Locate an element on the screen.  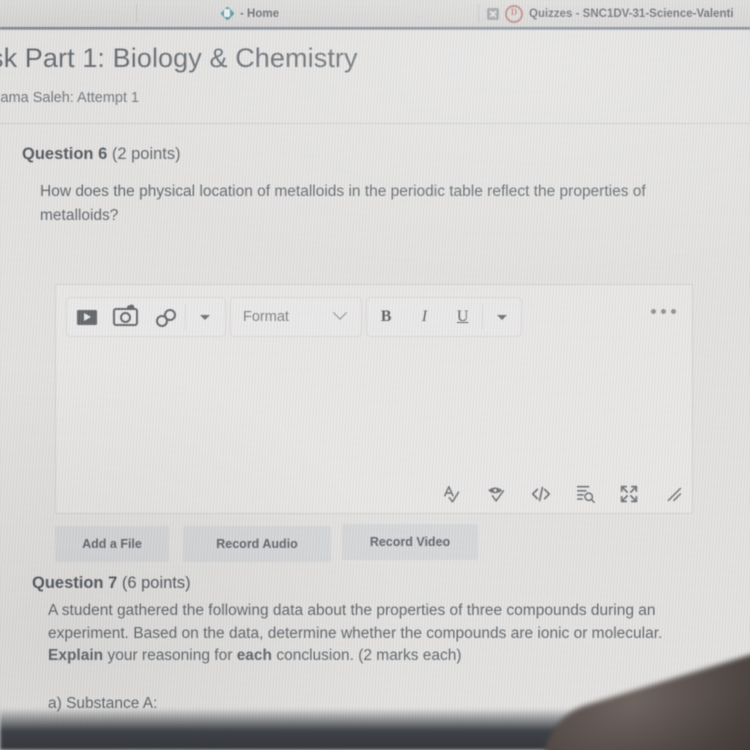
format-select: Format is located at coordinates (296, 317).